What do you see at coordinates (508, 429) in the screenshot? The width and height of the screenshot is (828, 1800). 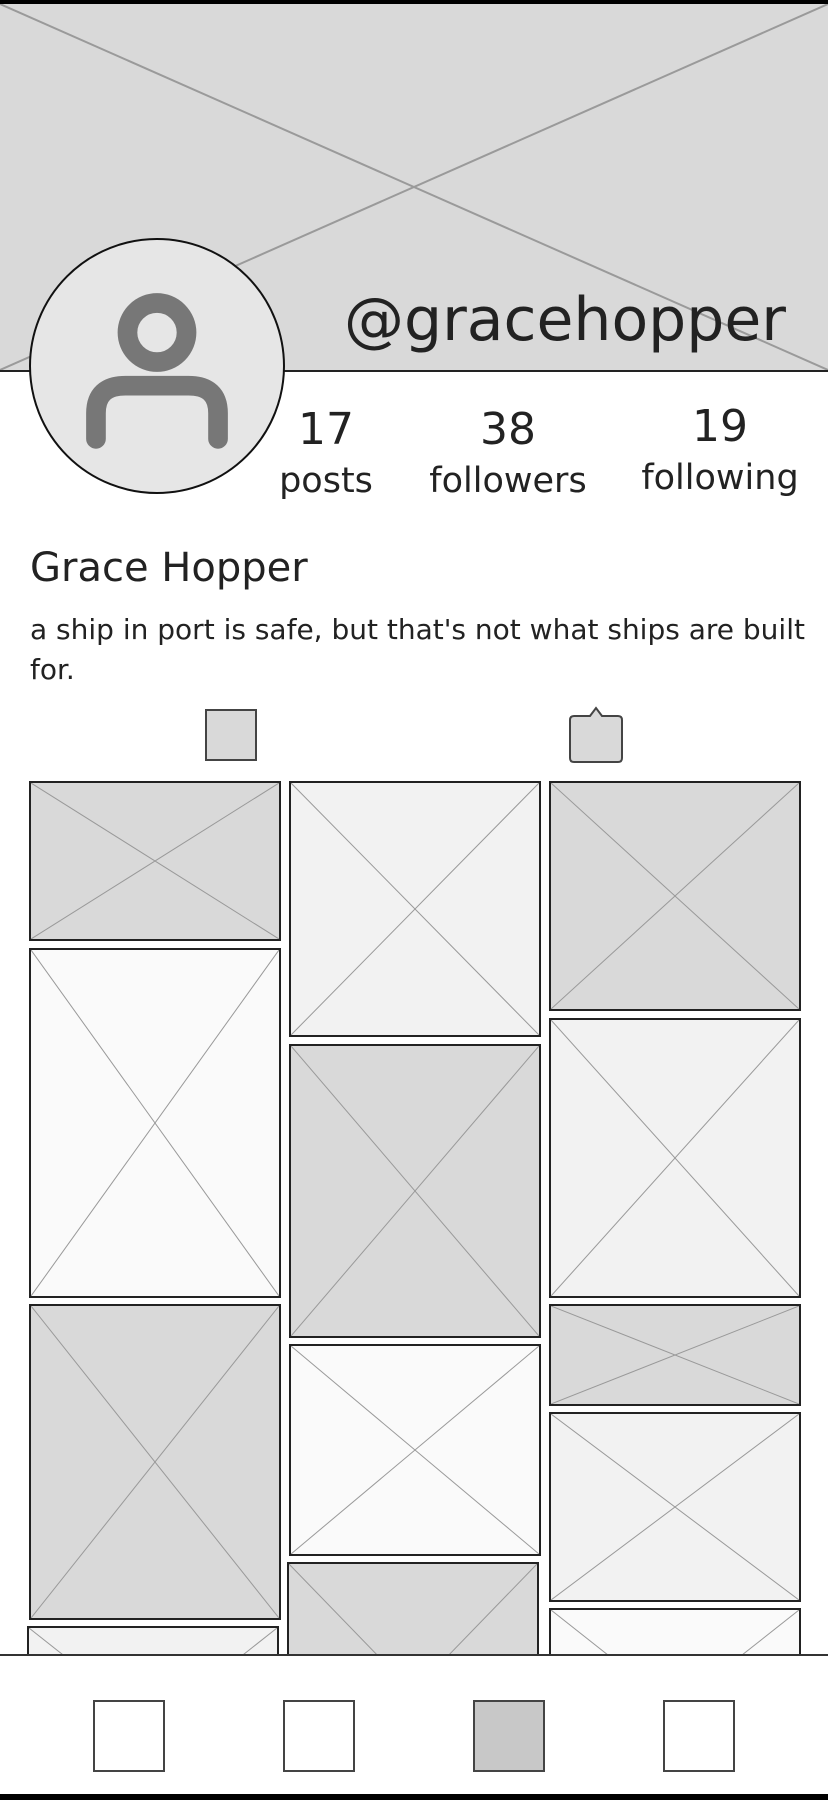 I see `followers-count: 38` at bounding box center [508, 429].